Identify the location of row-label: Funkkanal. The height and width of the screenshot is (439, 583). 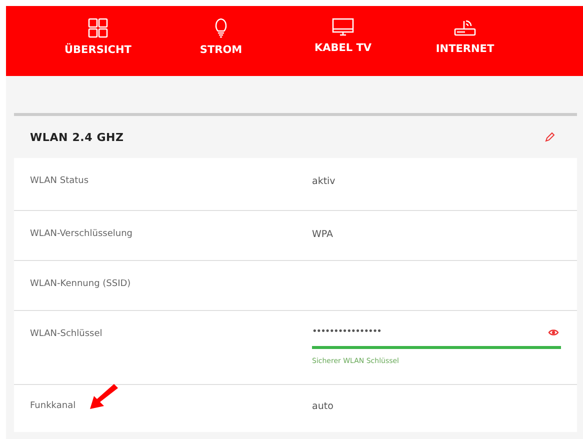
(53, 406).